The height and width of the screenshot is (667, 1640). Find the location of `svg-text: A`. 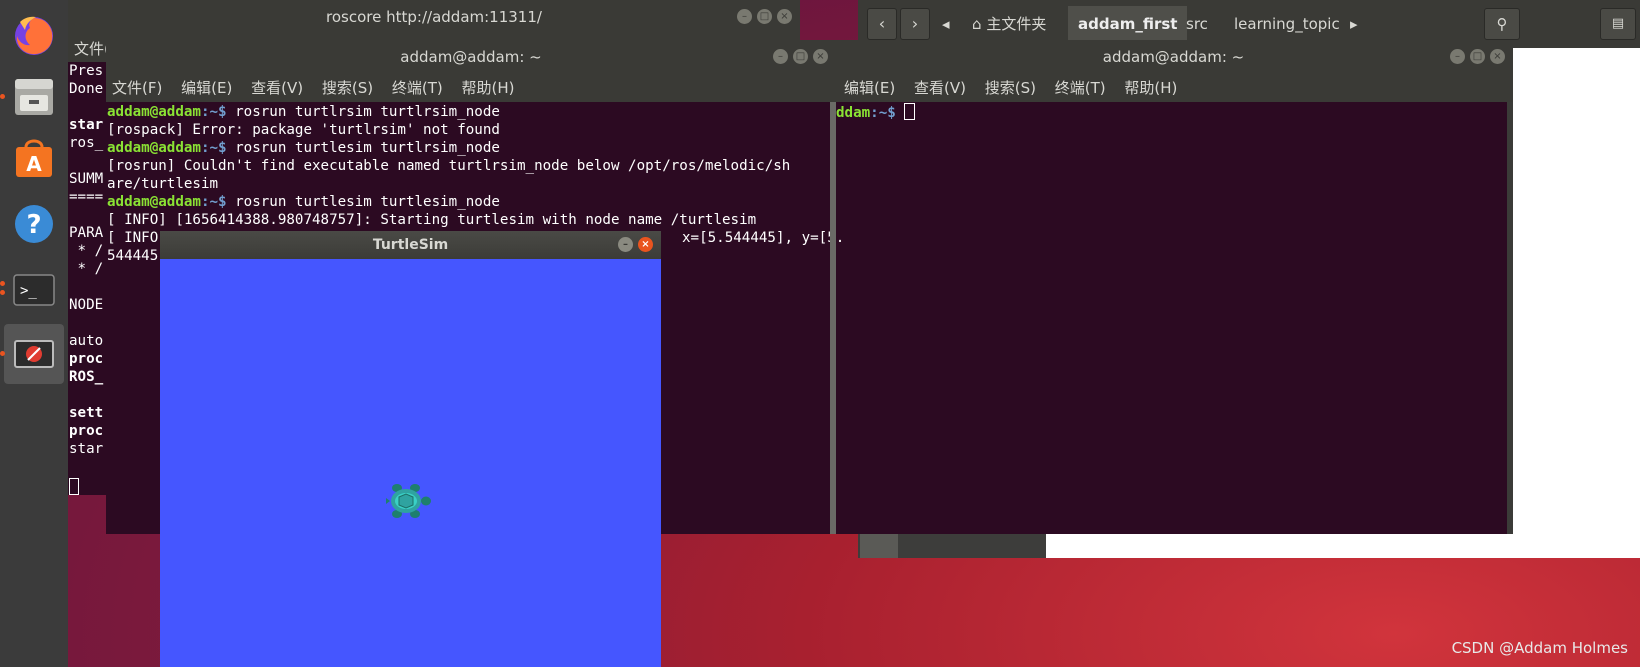

svg-text: A is located at coordinates (34, 164).